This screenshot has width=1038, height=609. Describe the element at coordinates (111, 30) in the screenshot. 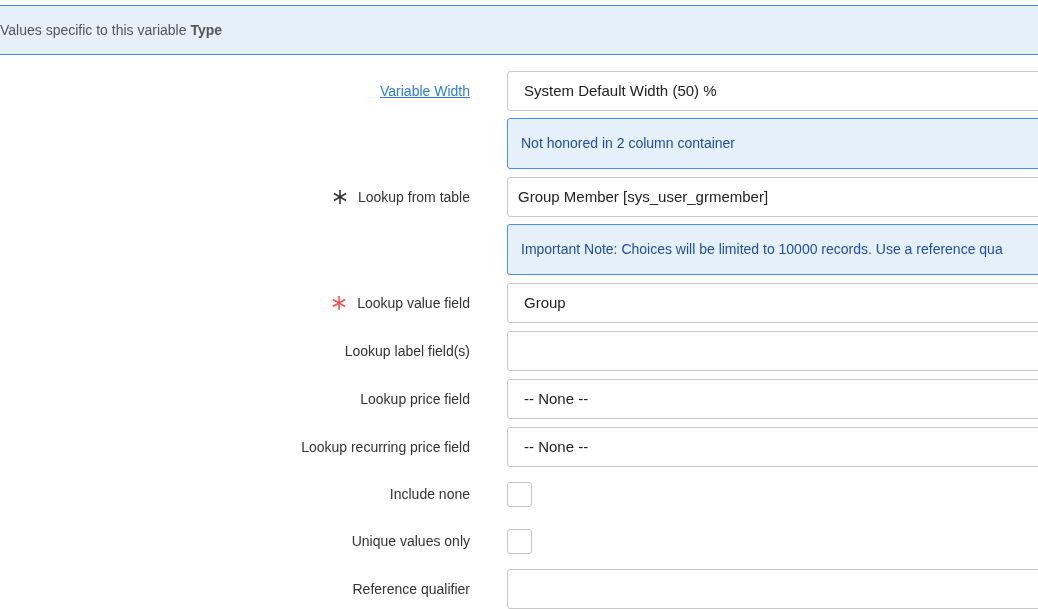

I see `section-title: Values specific to this variable Type` at that location.